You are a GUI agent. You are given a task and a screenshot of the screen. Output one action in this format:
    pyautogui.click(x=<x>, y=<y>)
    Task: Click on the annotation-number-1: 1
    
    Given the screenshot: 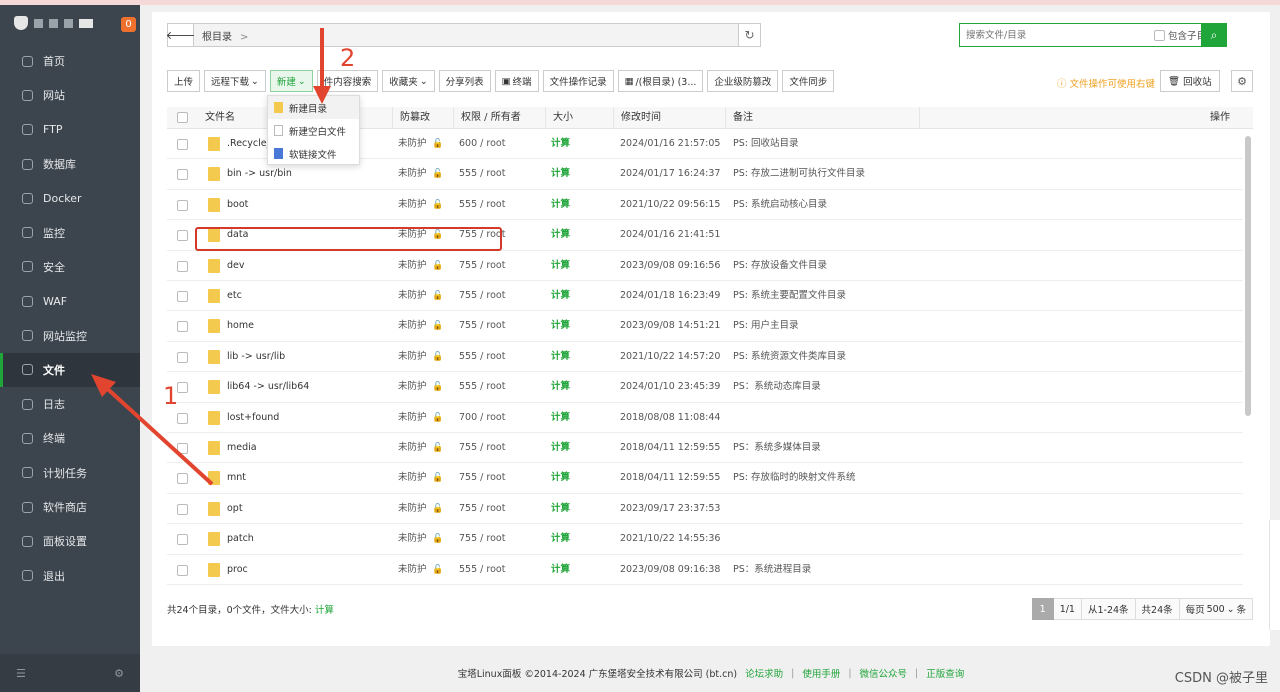 What is the action you would take?
    pyautogui.click(x=171, y=396)
    